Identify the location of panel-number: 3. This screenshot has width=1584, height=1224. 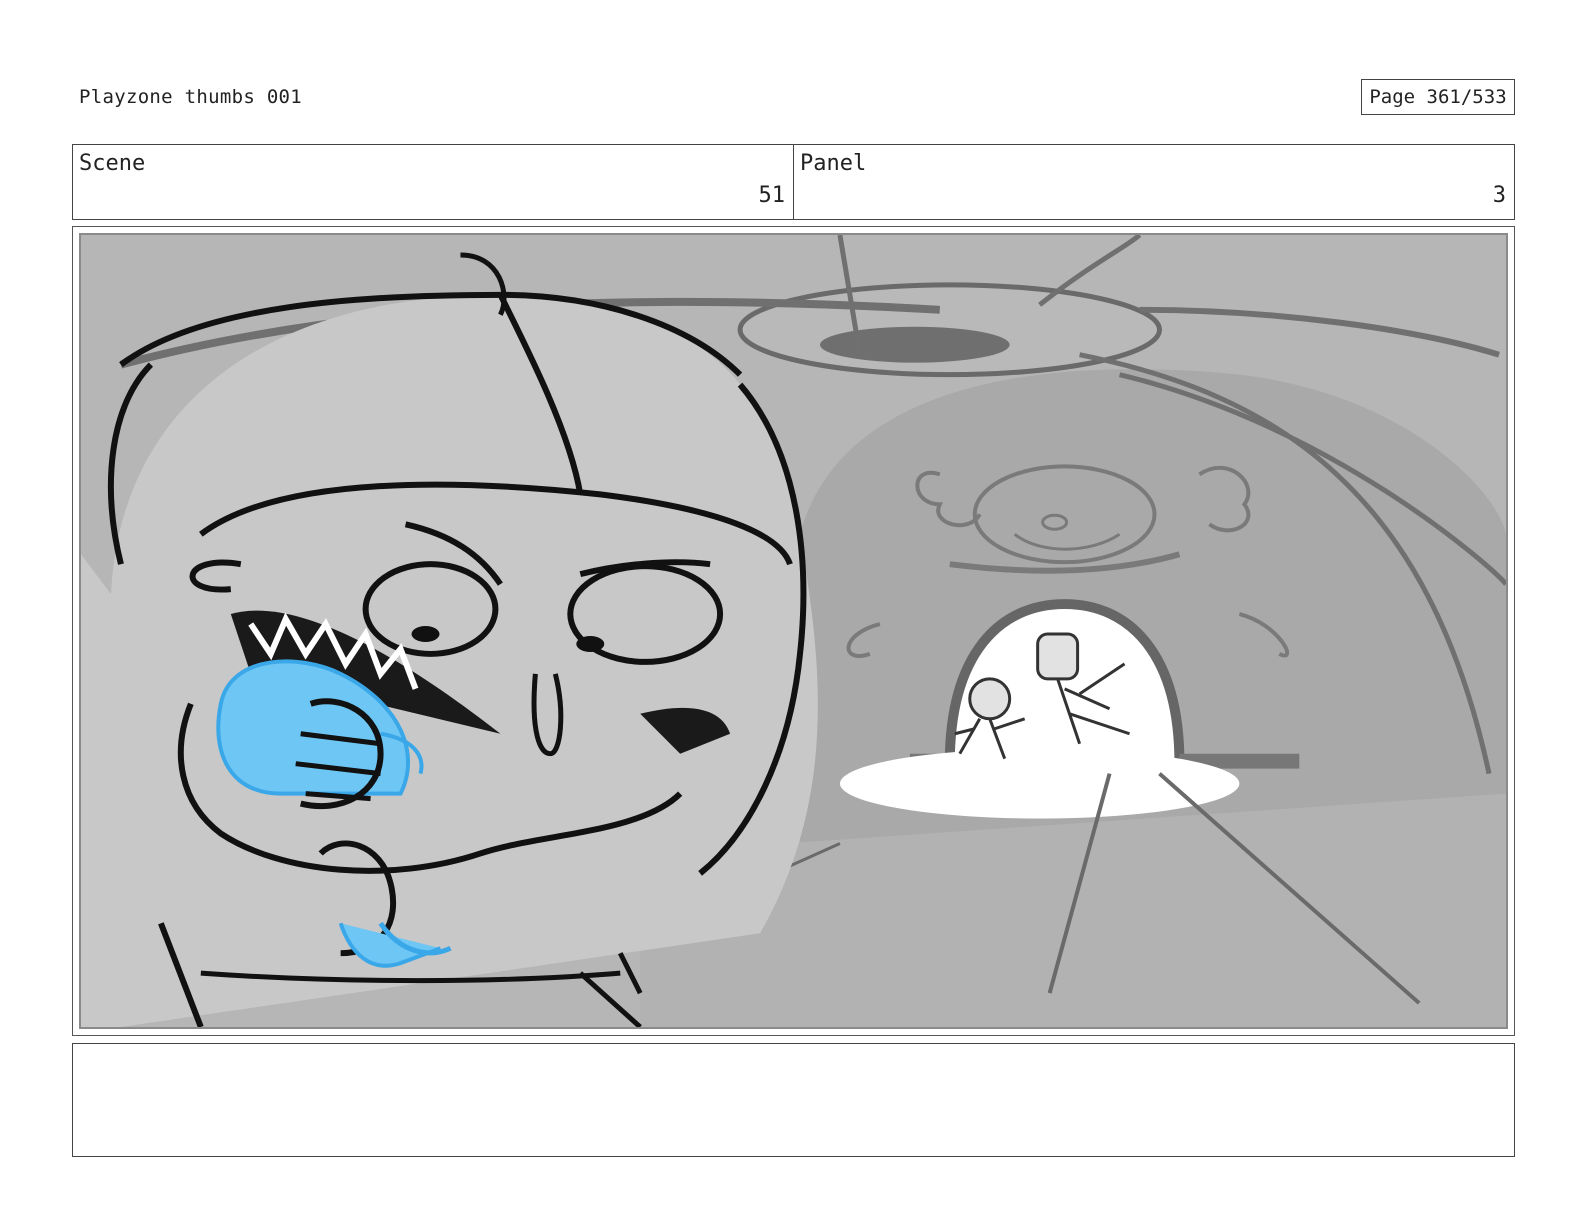
(1499, 195).